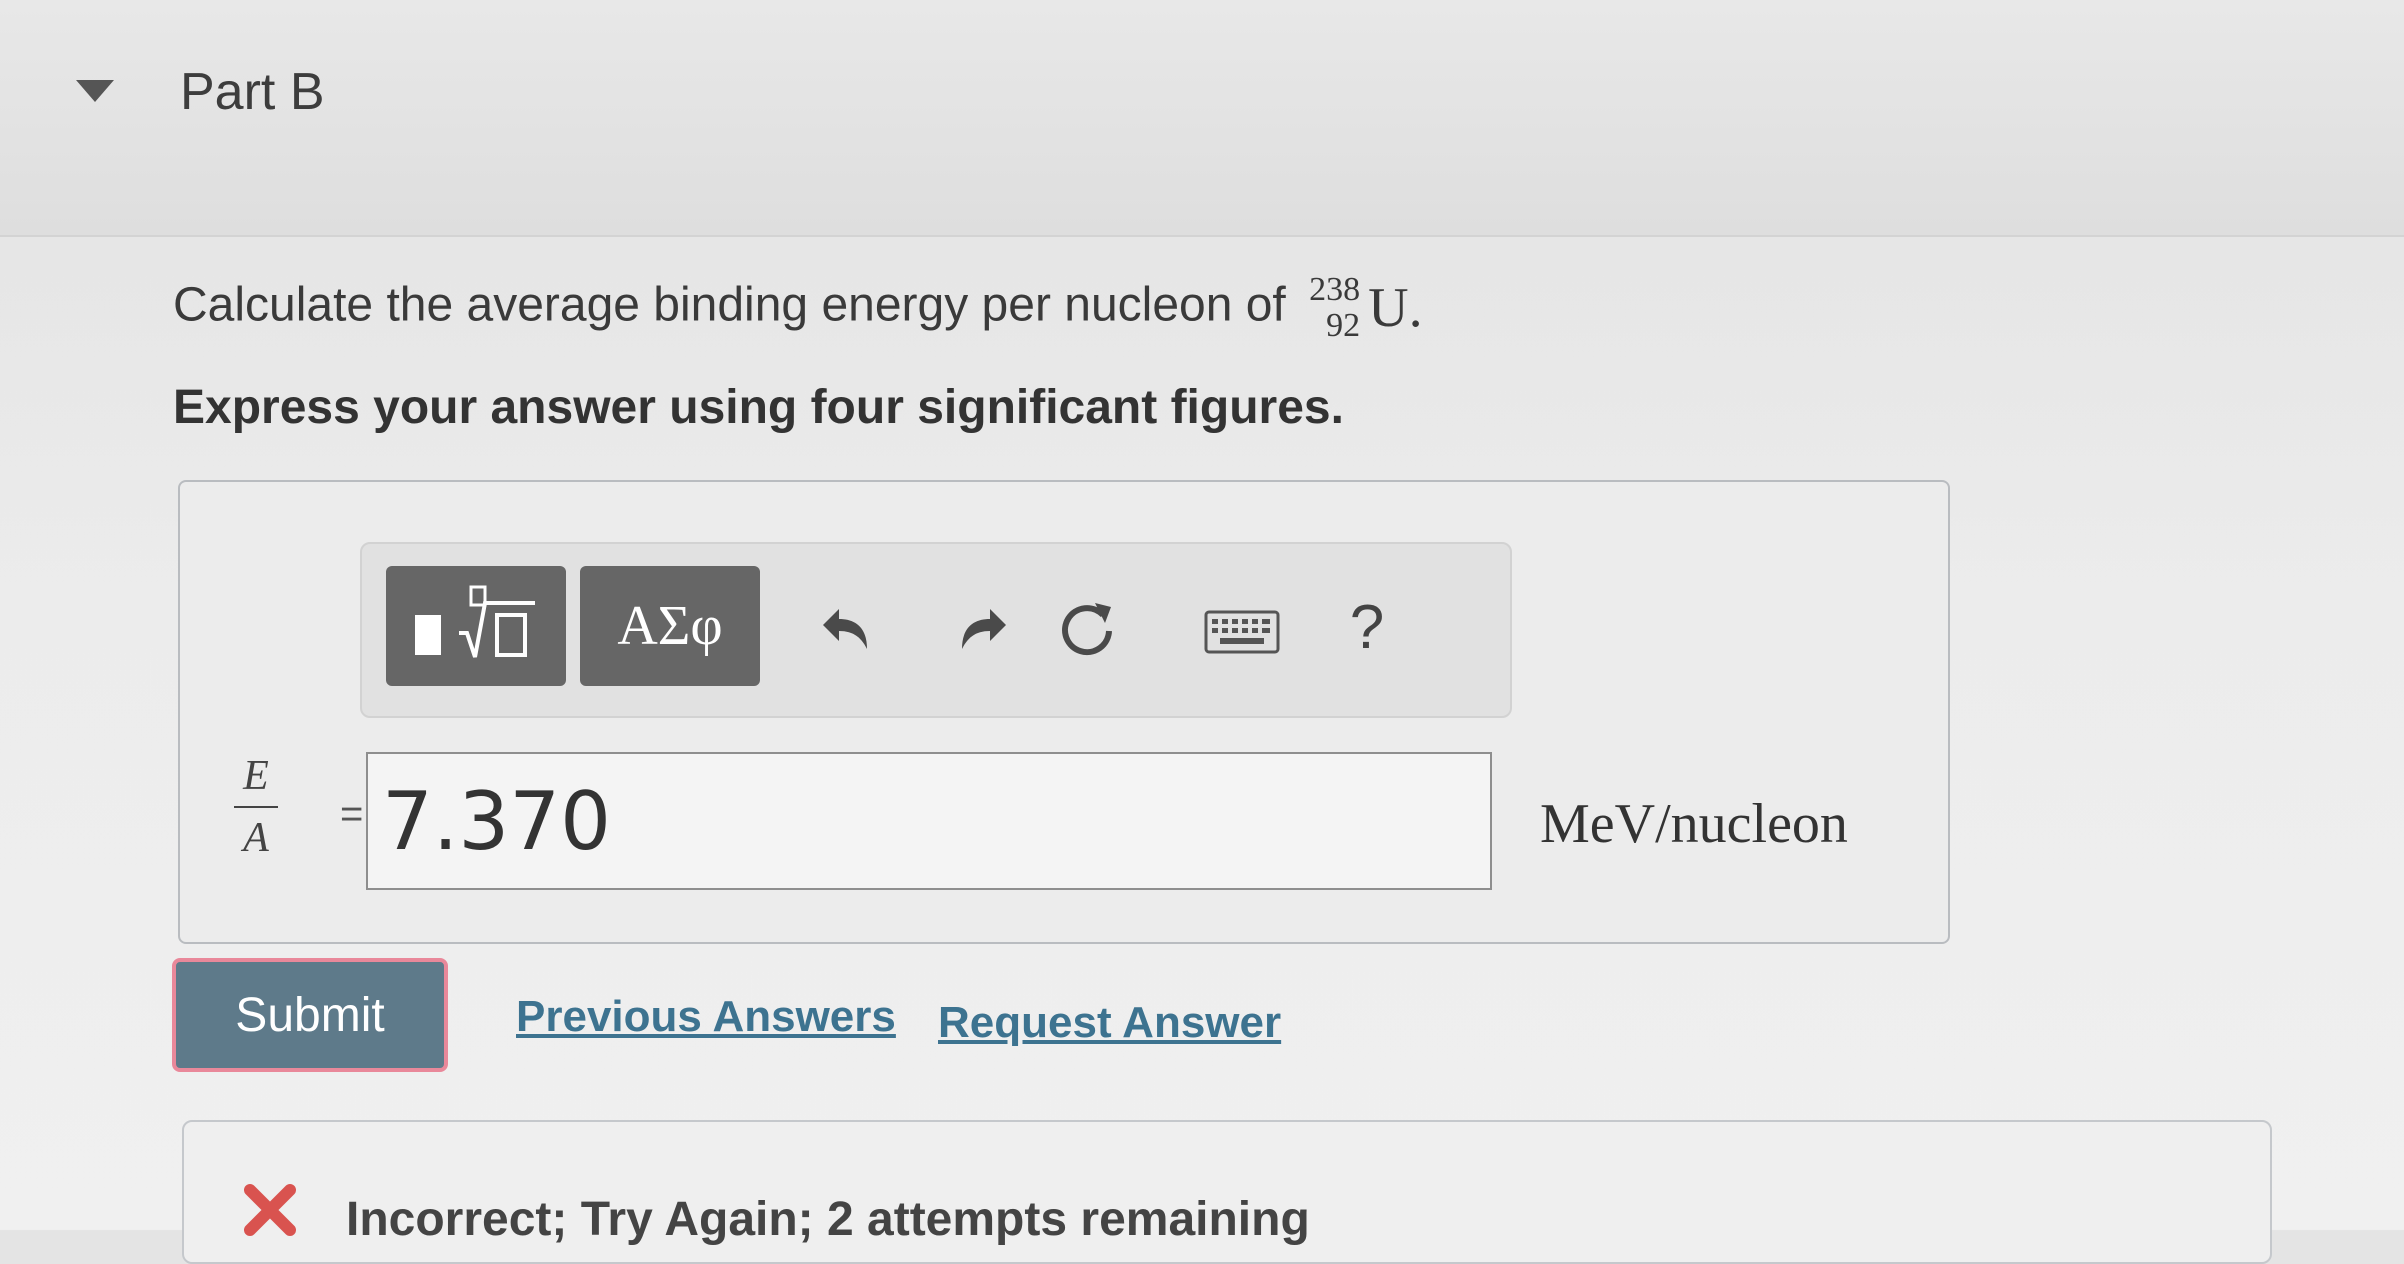 The width and height of the screenshot is (2404, 1264). I want to click on templates-icon, so click(475, 621).